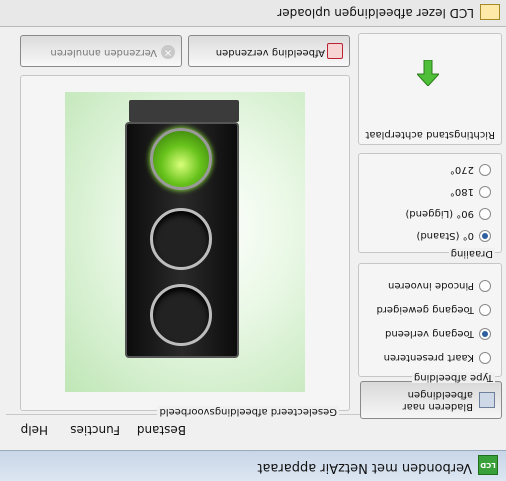 The height and width of the screenshot is (481, 506). I want to click on cancel-send-label: Verzenden annuleren, so click(103, 52).